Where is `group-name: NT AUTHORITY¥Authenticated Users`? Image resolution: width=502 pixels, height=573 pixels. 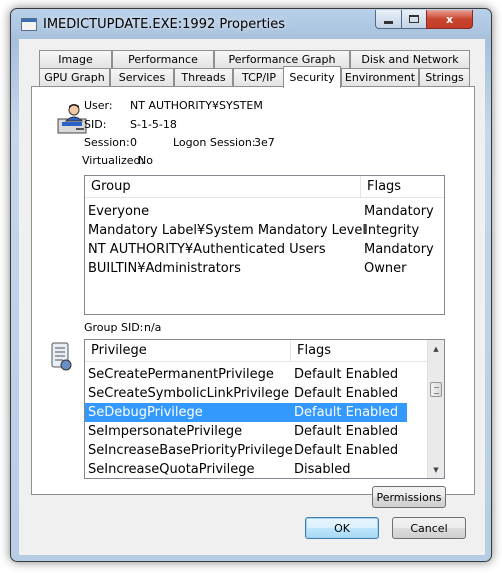
group-name: NT AUTHORITY¥Authenticated Users is located at coordinates (207, 249).